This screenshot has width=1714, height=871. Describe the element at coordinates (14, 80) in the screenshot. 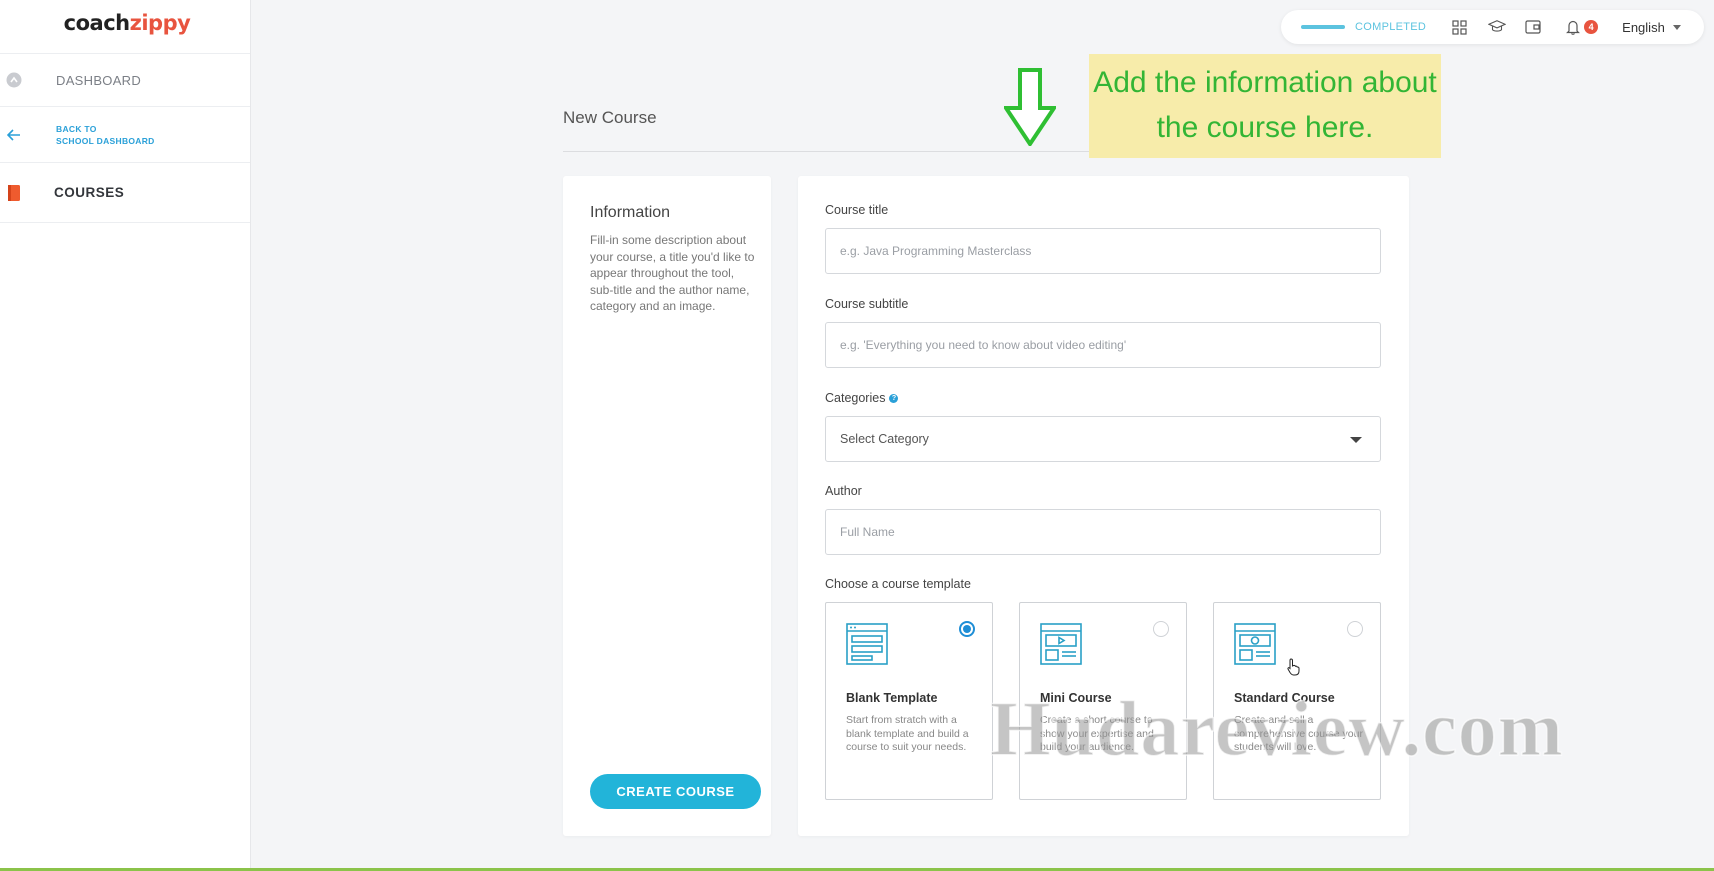

I see `dashboard-icon` at that location.